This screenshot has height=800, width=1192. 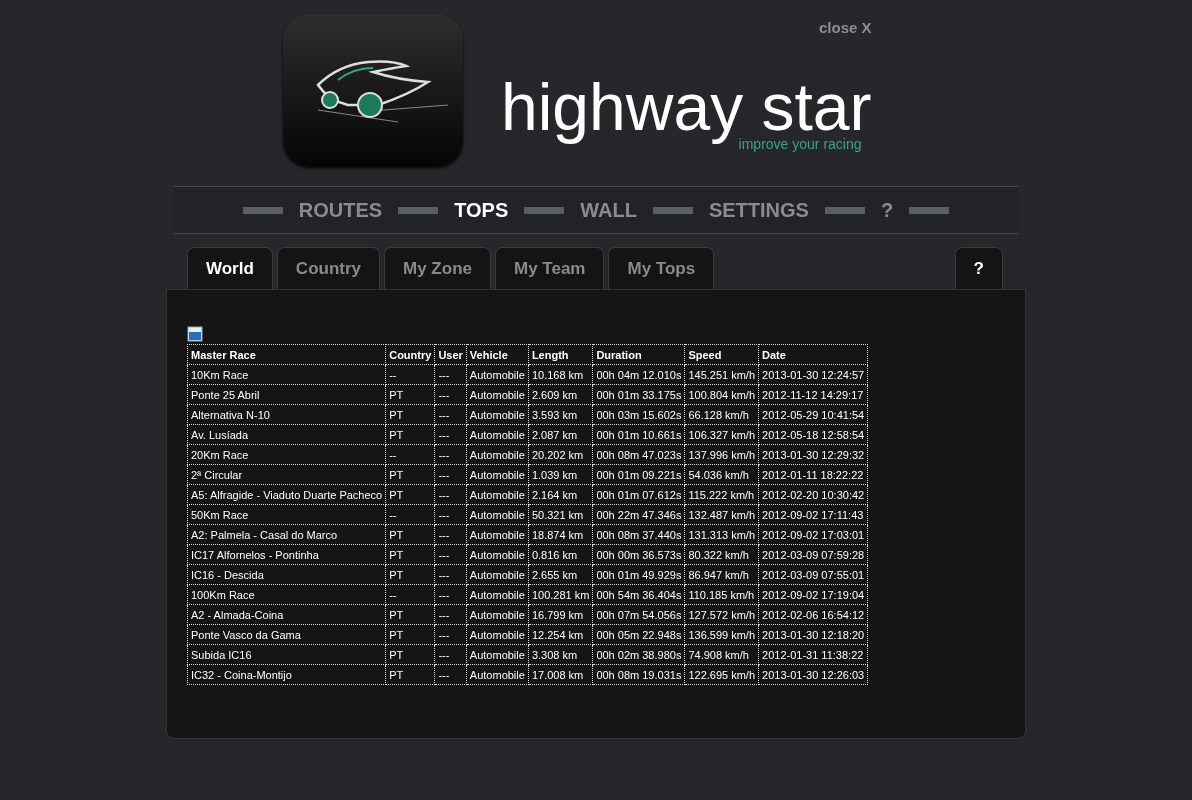 What do you see at coordinates (560, 354) in the screenshot?
I see `column-header: Length` at bounding box center [560, 354].